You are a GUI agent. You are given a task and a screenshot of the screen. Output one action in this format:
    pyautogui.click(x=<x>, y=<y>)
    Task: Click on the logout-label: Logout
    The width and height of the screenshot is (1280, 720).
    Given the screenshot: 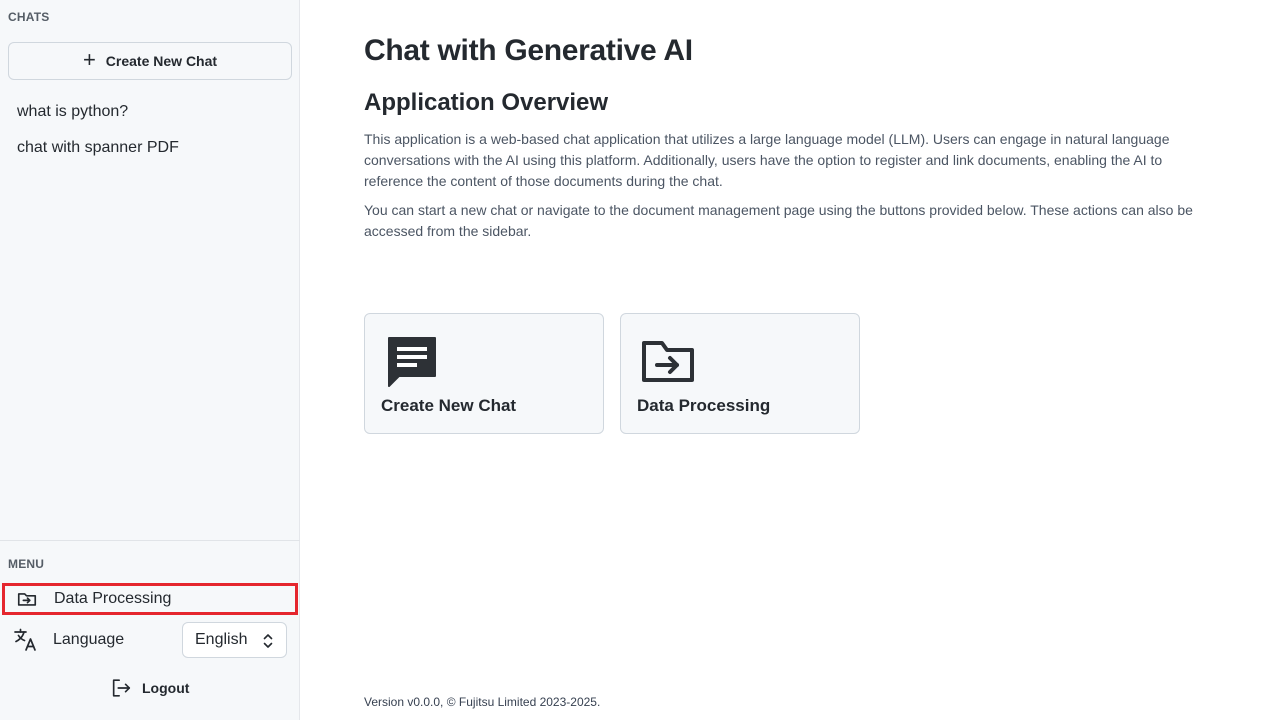 What is the action you would take?
    pyautogui.click(x=166, y=688)
    